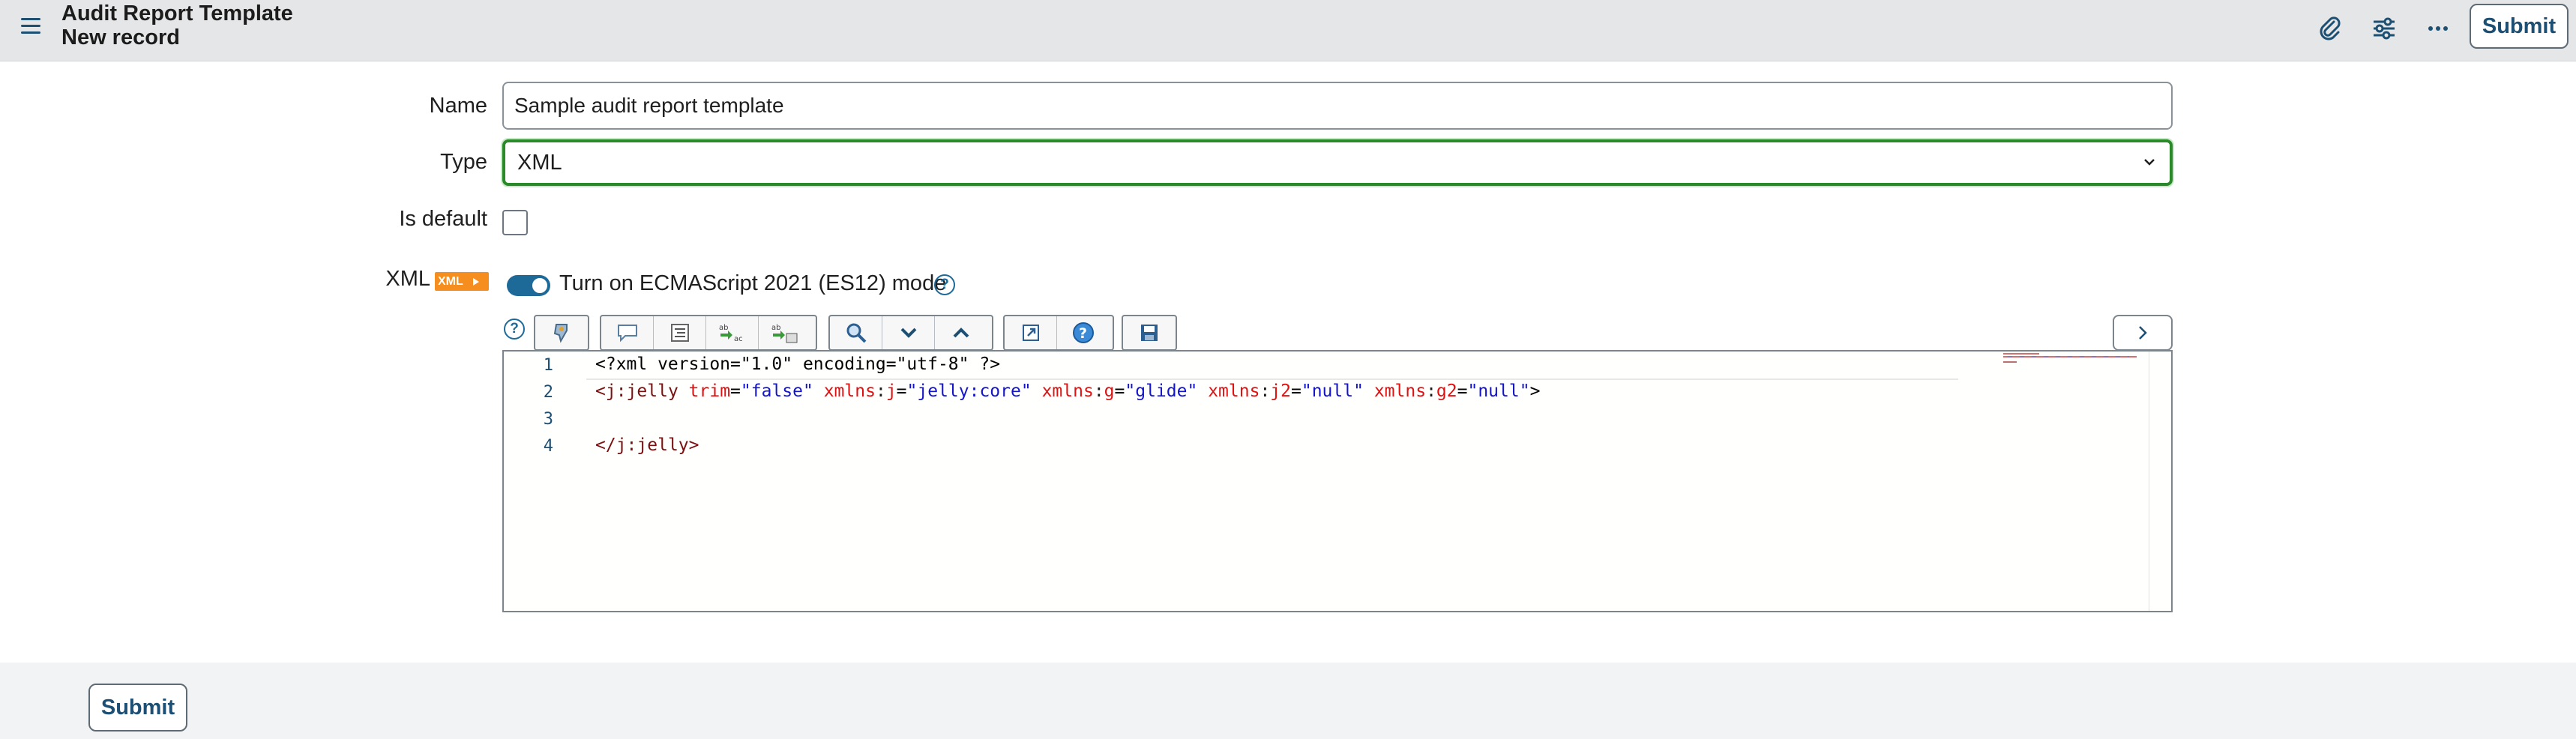 This screenshot has height=739, width=2576. What do you see at coordinates (548, 392) in the screenshot?
I see `line-number: 2` at bounding box center [548, 392].